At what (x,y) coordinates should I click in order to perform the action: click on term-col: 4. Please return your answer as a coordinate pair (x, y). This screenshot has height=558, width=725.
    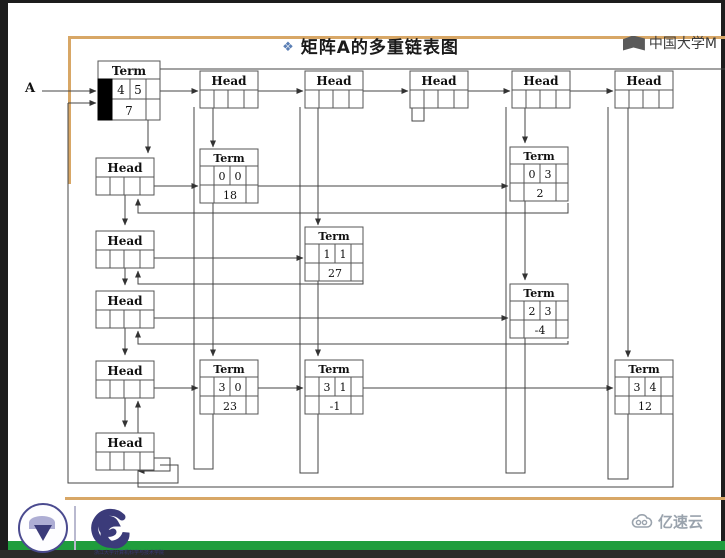
    Looking at the image, I should click on (653, 387).